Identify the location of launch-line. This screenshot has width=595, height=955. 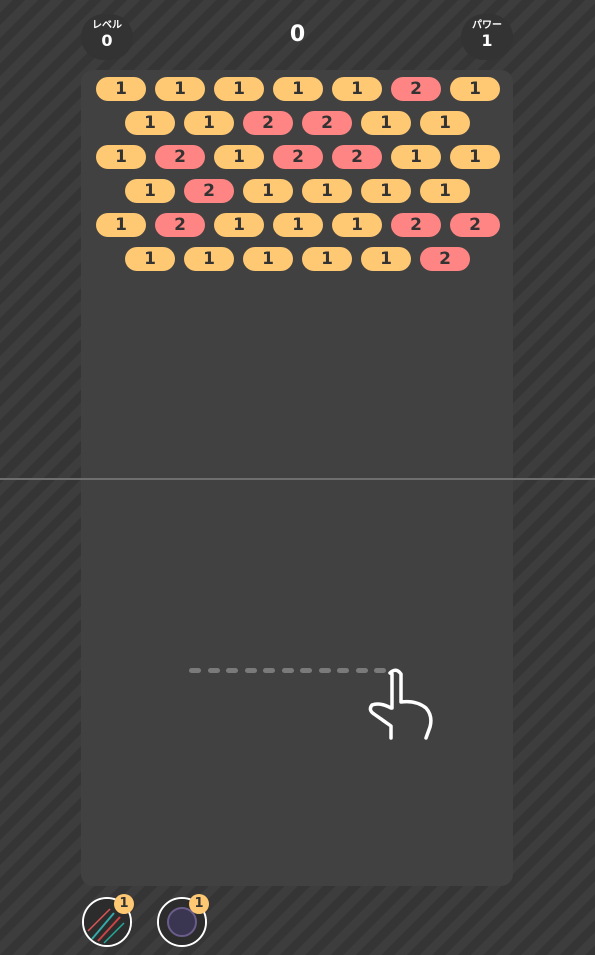
(297, 479).